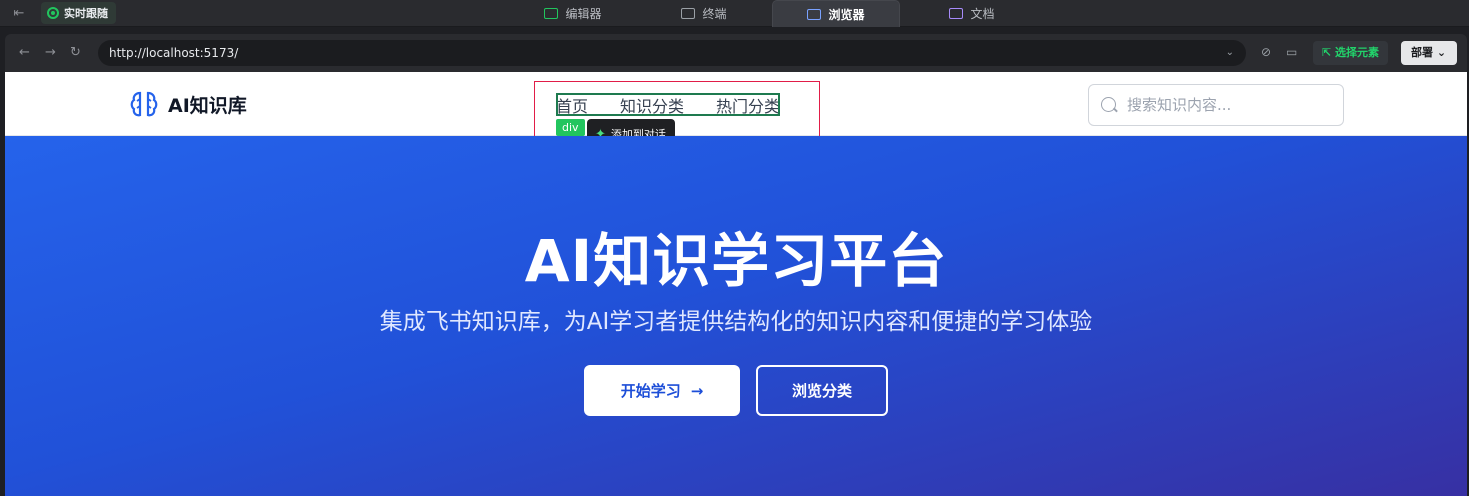  Describe the element at coordinates (19, 13) in the screenshot. I see `collapse-sidebar-icon: ⇤` at that location.